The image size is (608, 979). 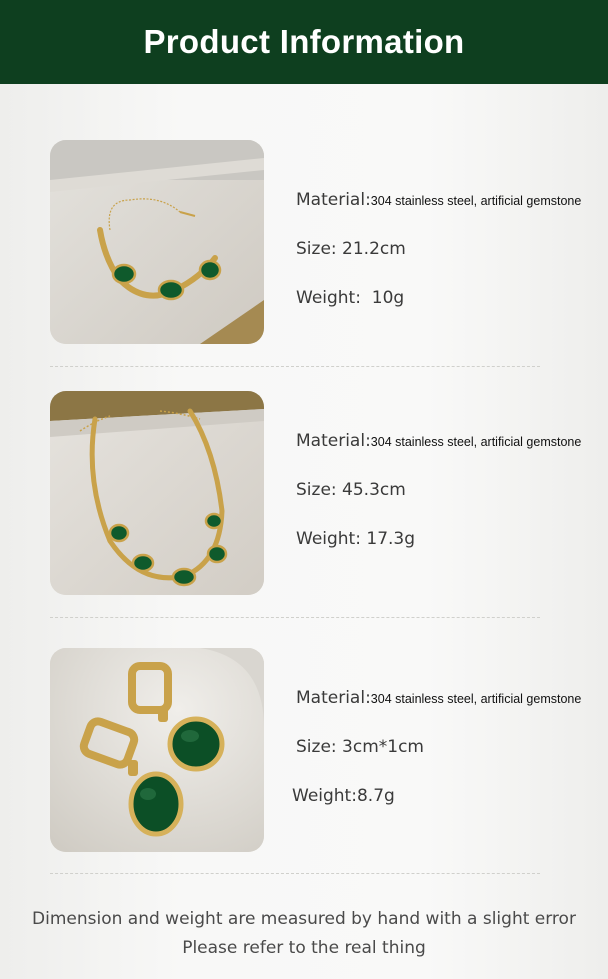 I want to click on product-image-bracelet, so click(x=157, y=242).